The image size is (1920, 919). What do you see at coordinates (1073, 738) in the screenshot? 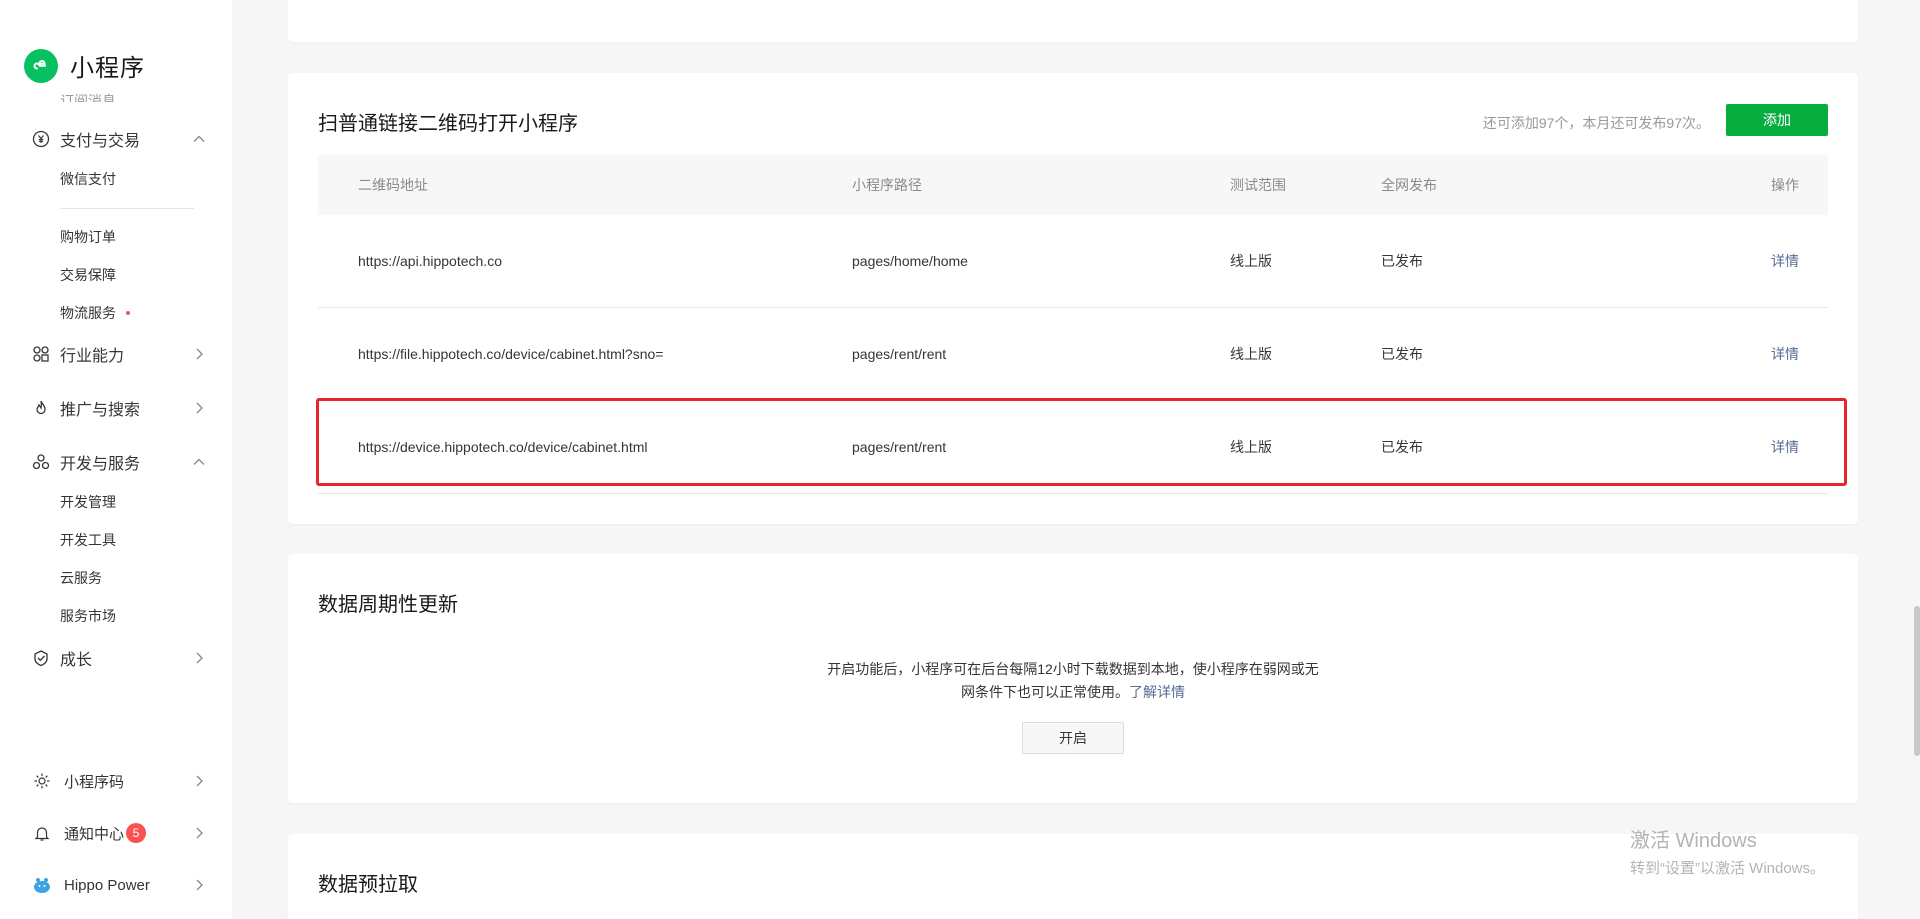
I see `enable-button: 开启` at bounding box center [1073, 738].